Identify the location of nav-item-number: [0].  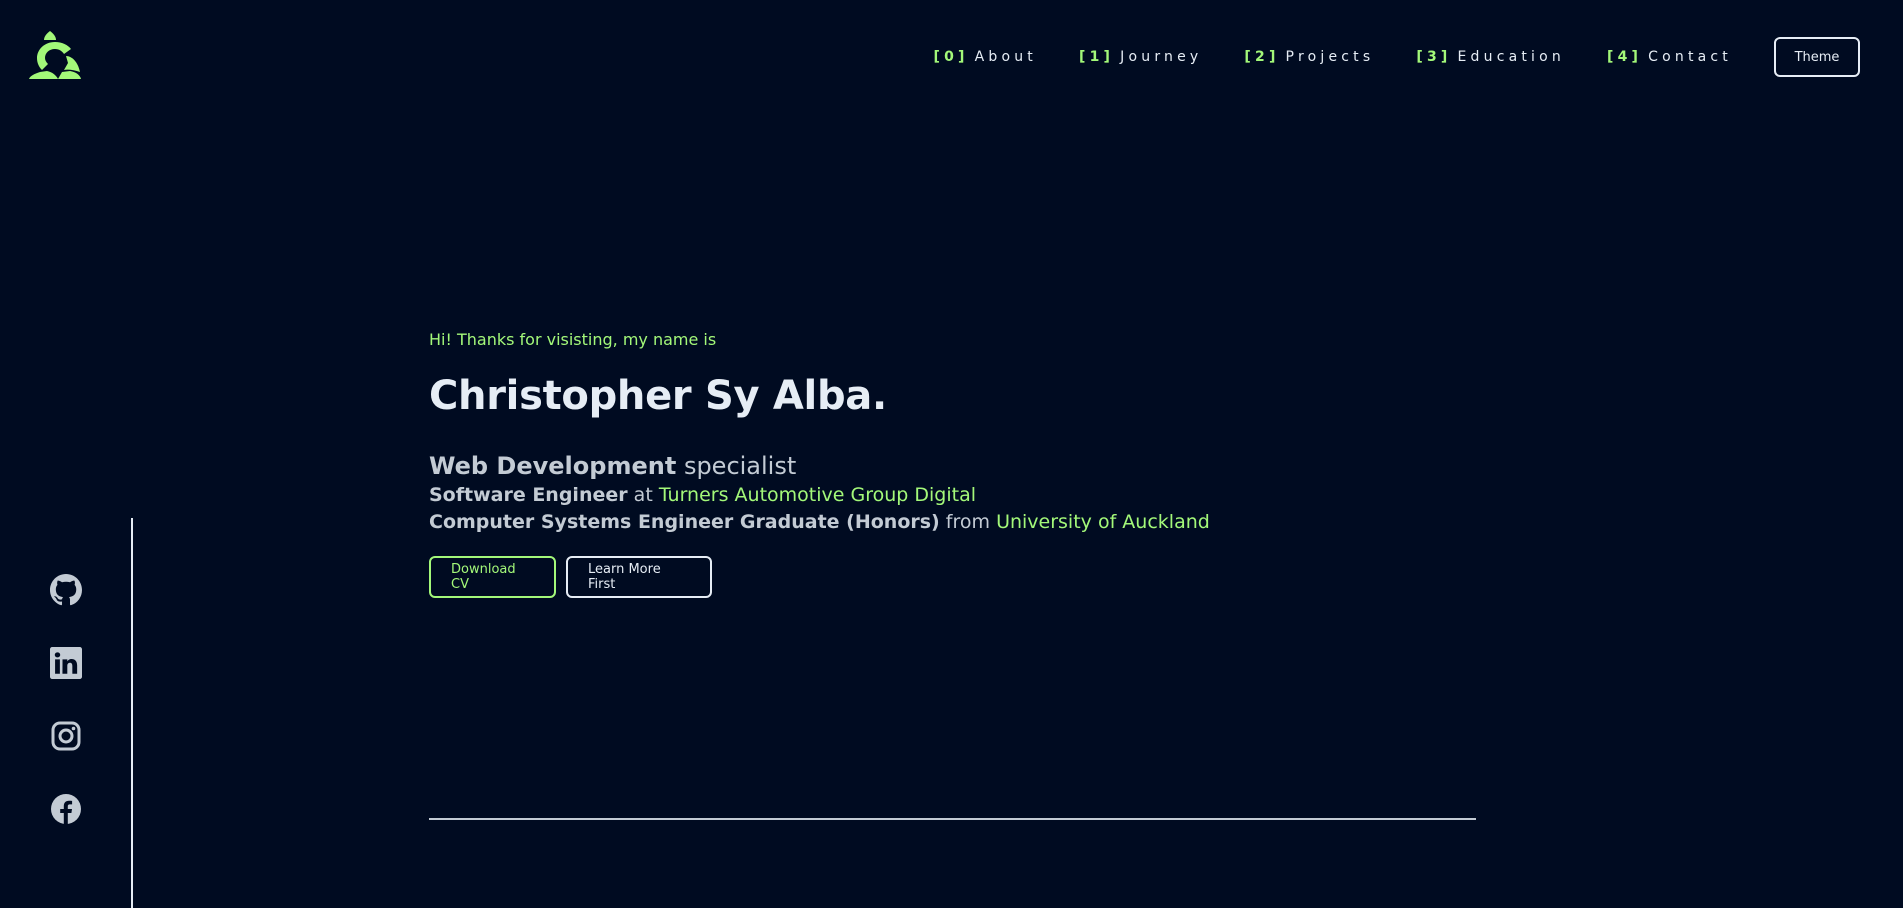
(951, 57).